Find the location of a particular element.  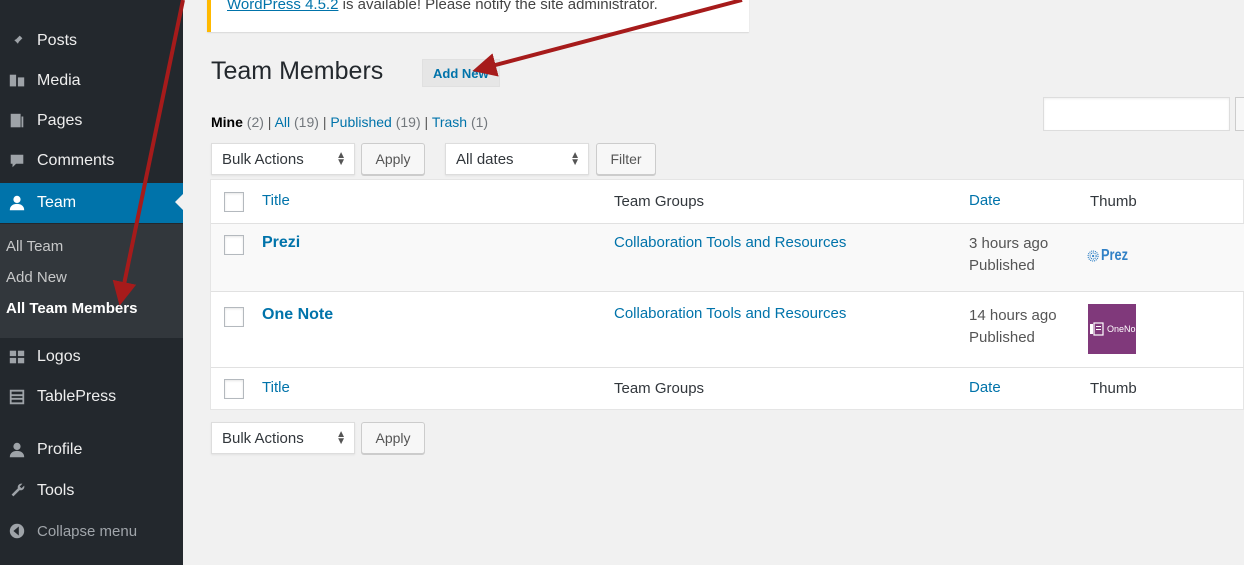

table-icon is located at coordinates (17, 397).